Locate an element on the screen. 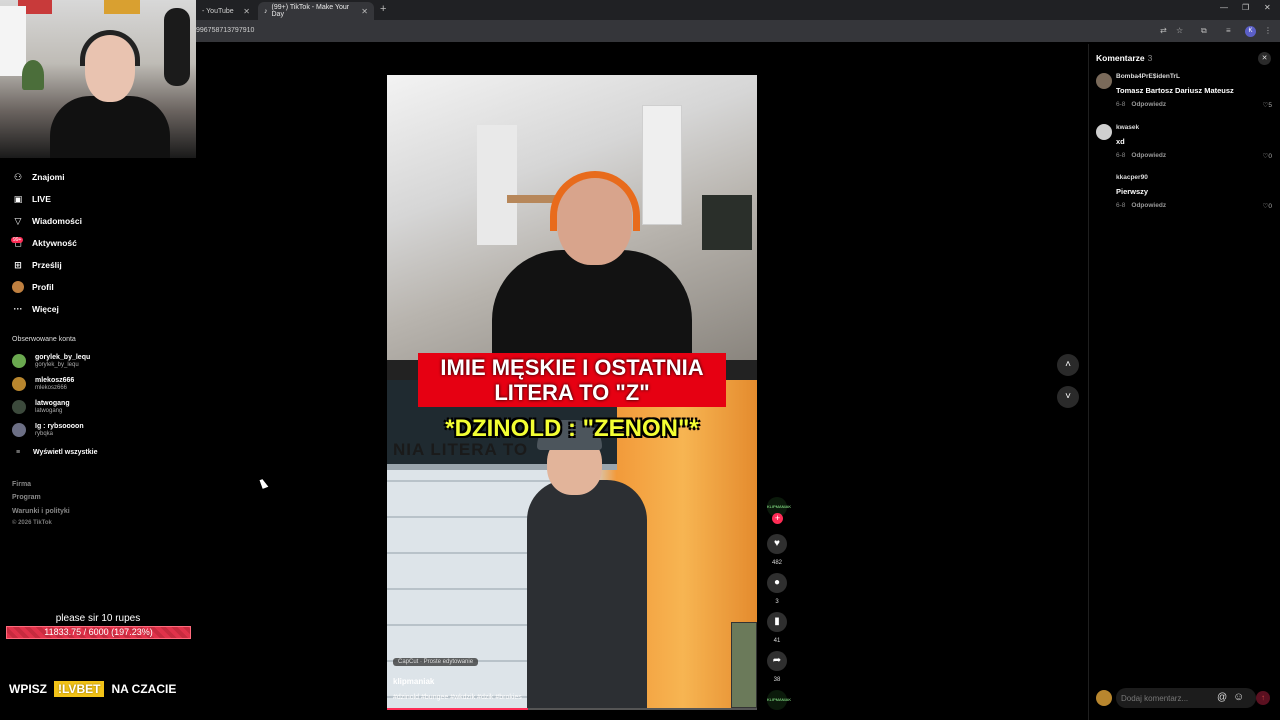  send-button: ↑ is located at coordinates (1263, 698).